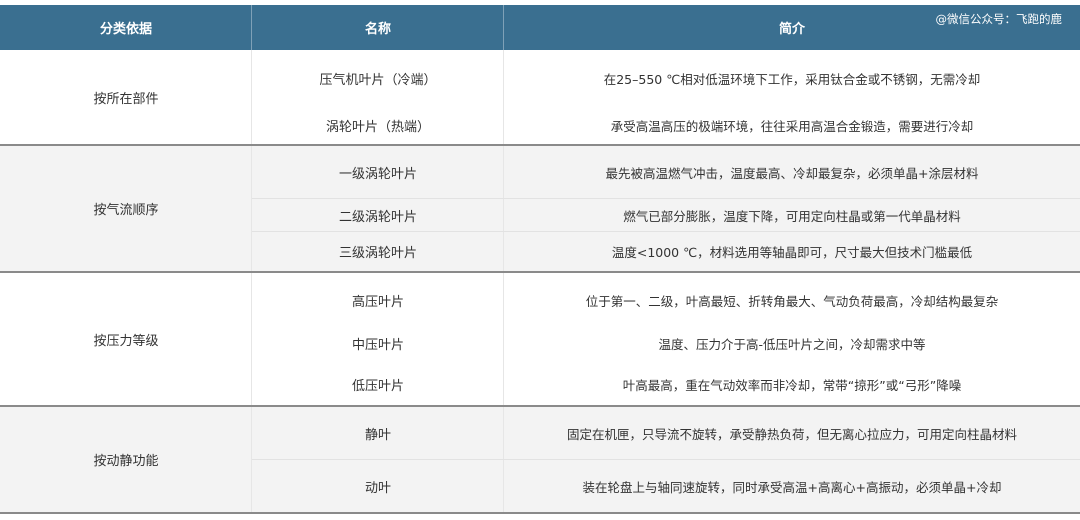  Describe the element at coordinates (126, 341) in the screenshot. I see `category-cell: 按压力等级` at that location.